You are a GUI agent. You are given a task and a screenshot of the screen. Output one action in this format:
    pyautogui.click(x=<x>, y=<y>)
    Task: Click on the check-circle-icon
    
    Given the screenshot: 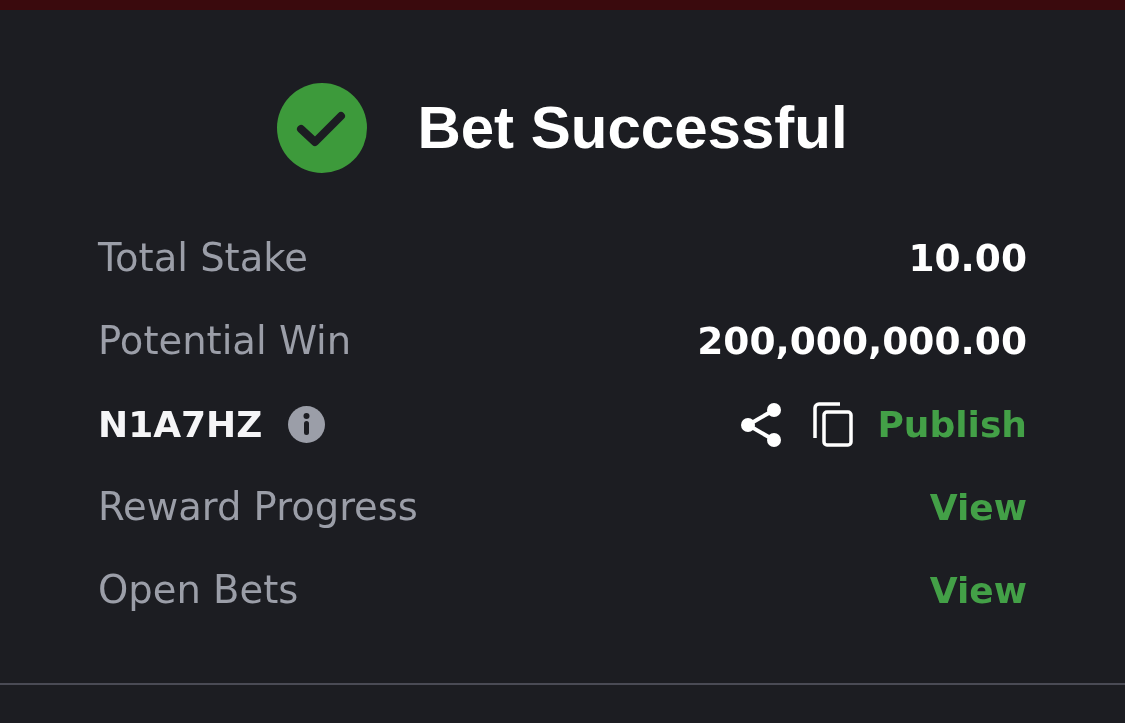 What is the action you would take?
    pyautogui.click(x=322, y=128)
    